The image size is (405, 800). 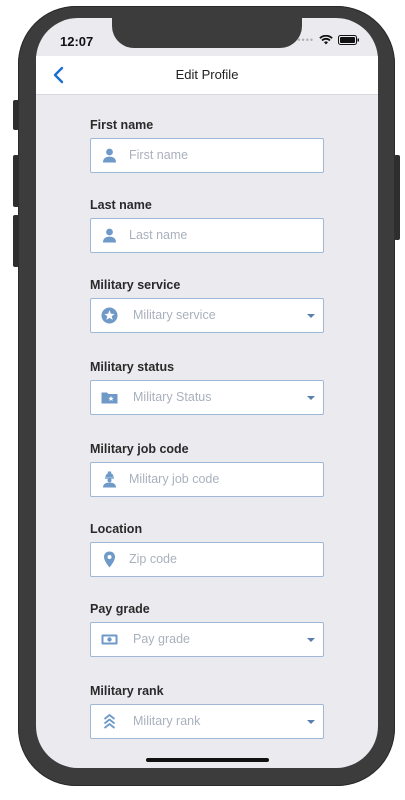 I want to click on worker-icon, so click(x=109, y=479).